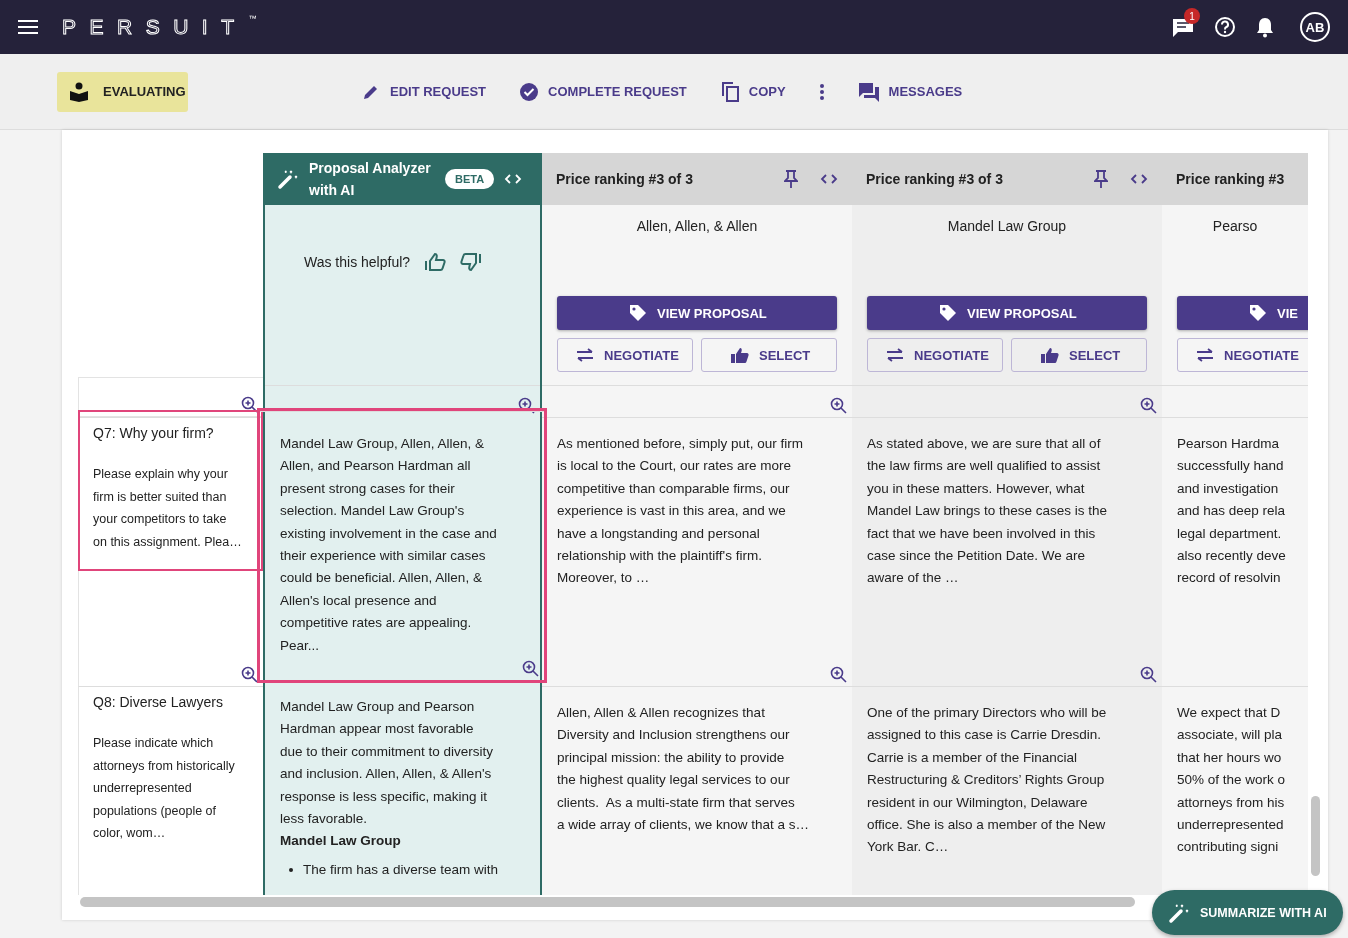 This screenshot has width=1348, height=938. I want to click on user-avatar: AB, so click(1315, 27).